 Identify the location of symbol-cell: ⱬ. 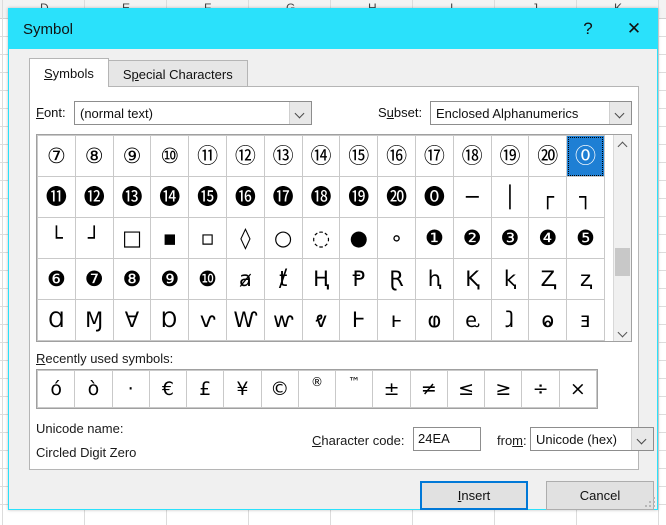
(585, 279).